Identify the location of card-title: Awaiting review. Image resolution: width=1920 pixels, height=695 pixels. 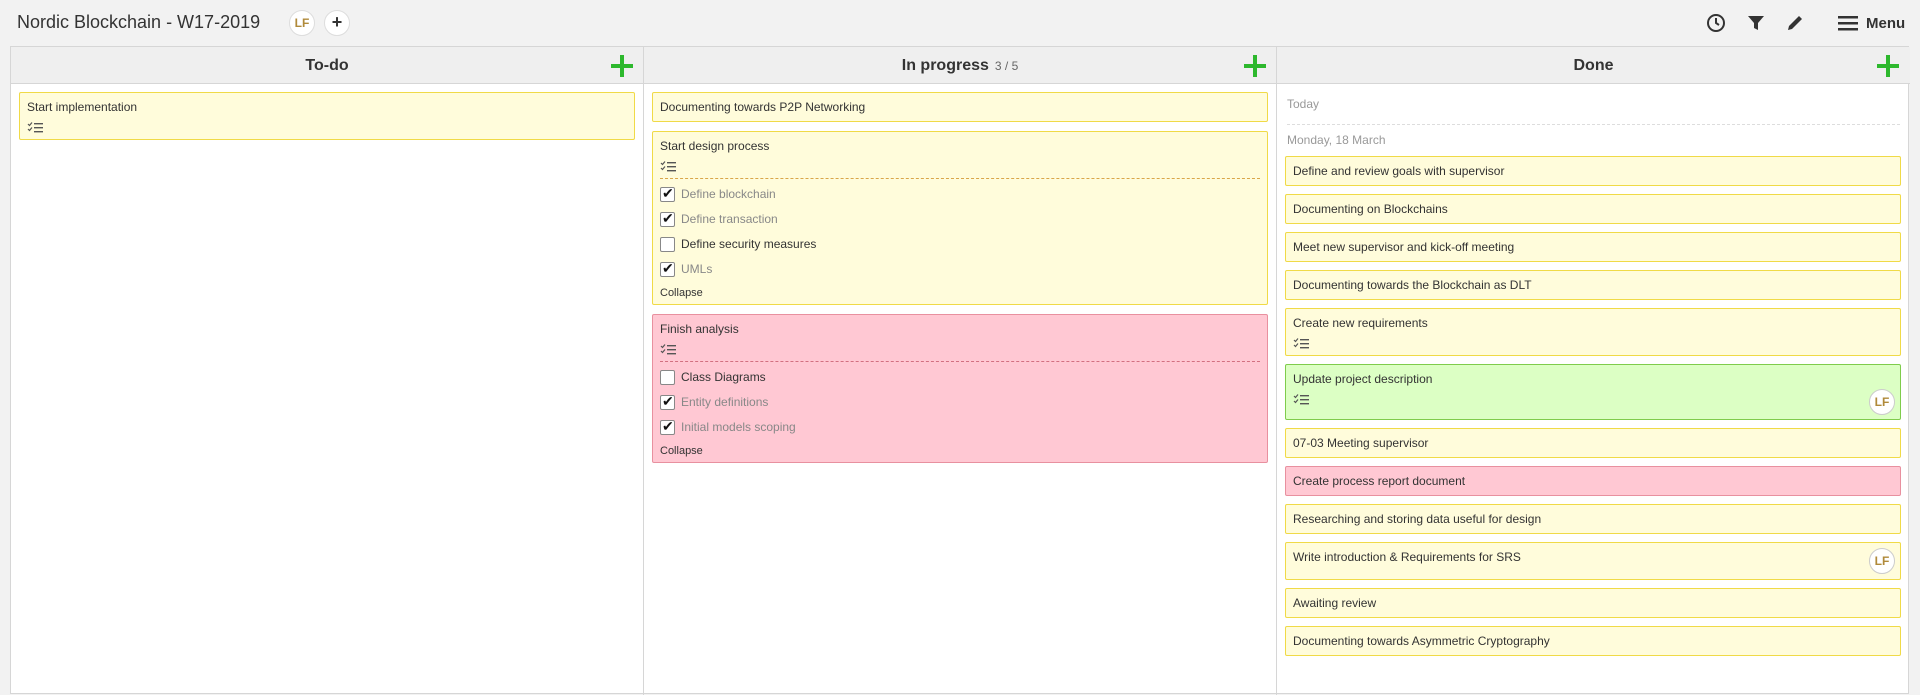
(1335, 603).